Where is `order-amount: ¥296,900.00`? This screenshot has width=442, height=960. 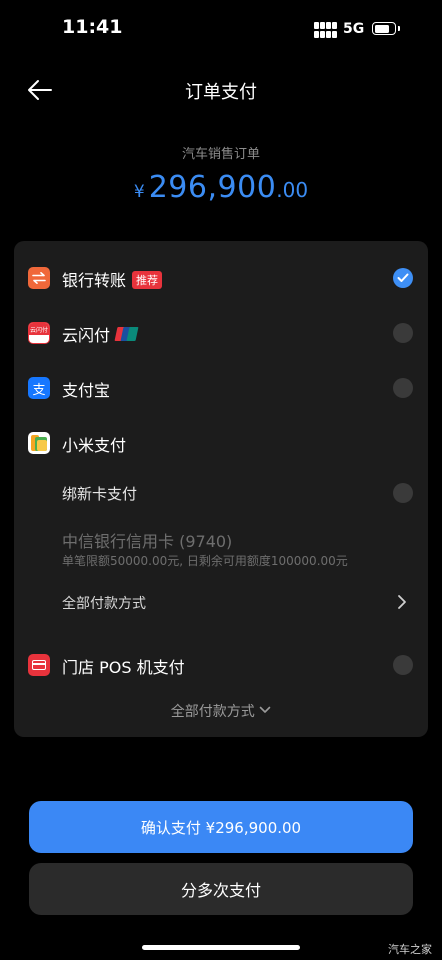 order-amount: ¥296,900.00 is located at coordinates (221, 187).